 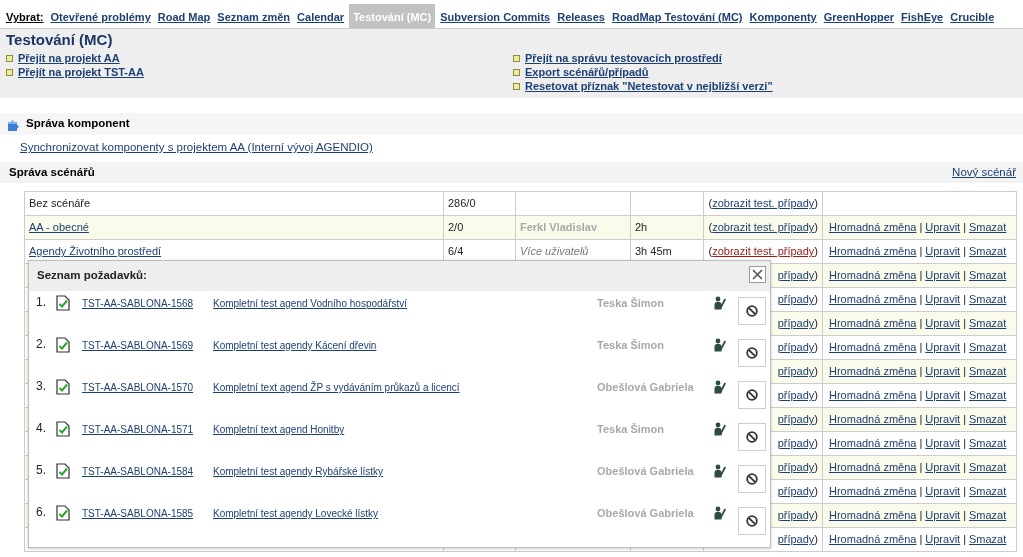 I want to click on nav-tab: Releases, so click(x=581, y=19).